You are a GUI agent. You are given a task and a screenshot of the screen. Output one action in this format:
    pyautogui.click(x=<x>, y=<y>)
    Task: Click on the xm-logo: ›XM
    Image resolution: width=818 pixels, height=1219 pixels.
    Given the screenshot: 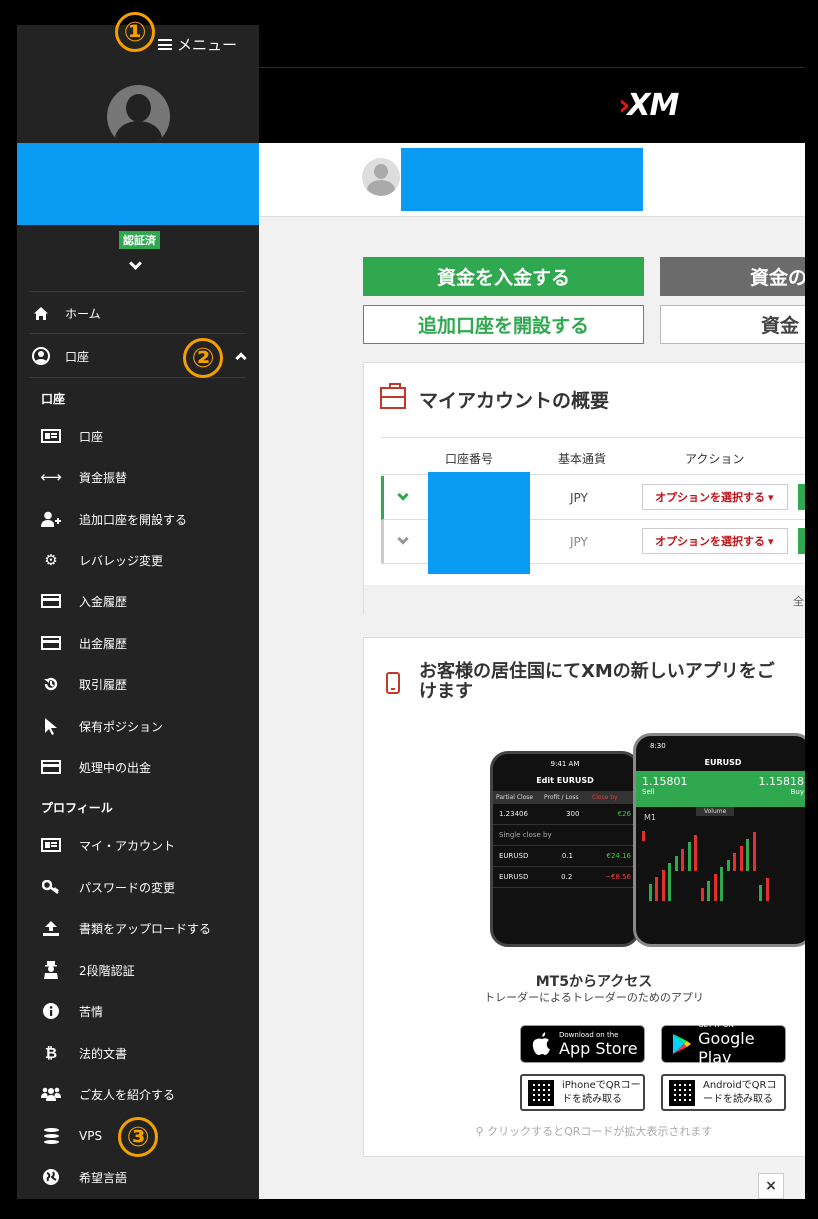 What is the action you would take?
    pyautogui.click(x=648, y=105)
    